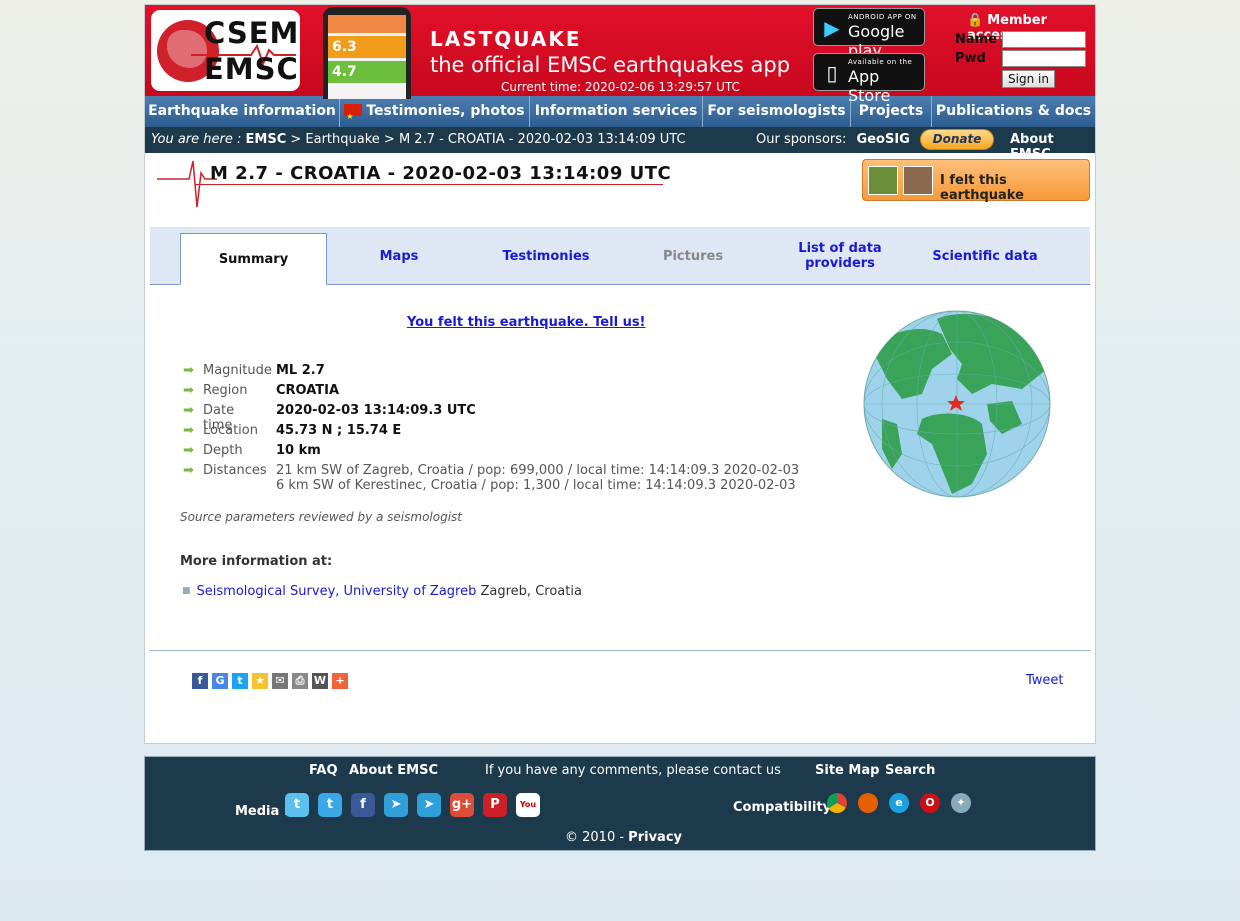 The height and width of the screenshot is (921, 1240). Describe the element at coordinates (393, 770) in the screenshot. I see `footer-about-emsc-link: About EMSC` at that location.